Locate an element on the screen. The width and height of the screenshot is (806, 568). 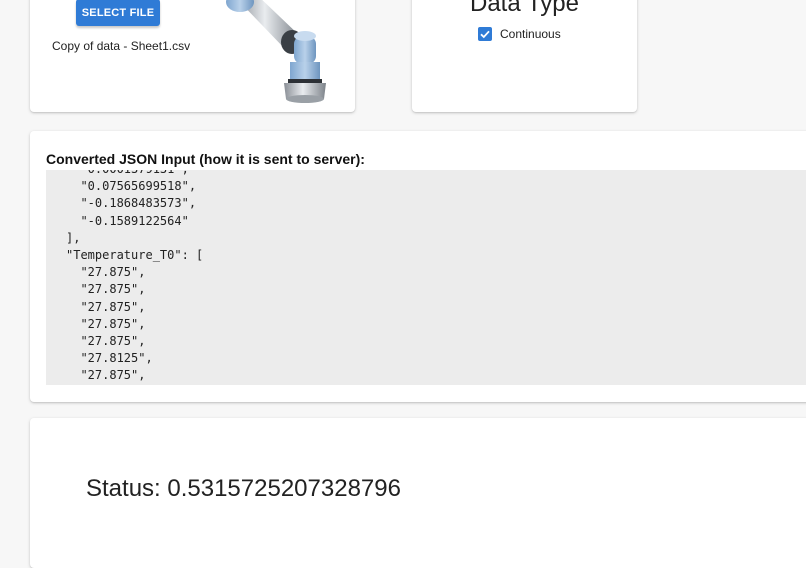
continuous-checkbox is located at coordinates (485, 34).